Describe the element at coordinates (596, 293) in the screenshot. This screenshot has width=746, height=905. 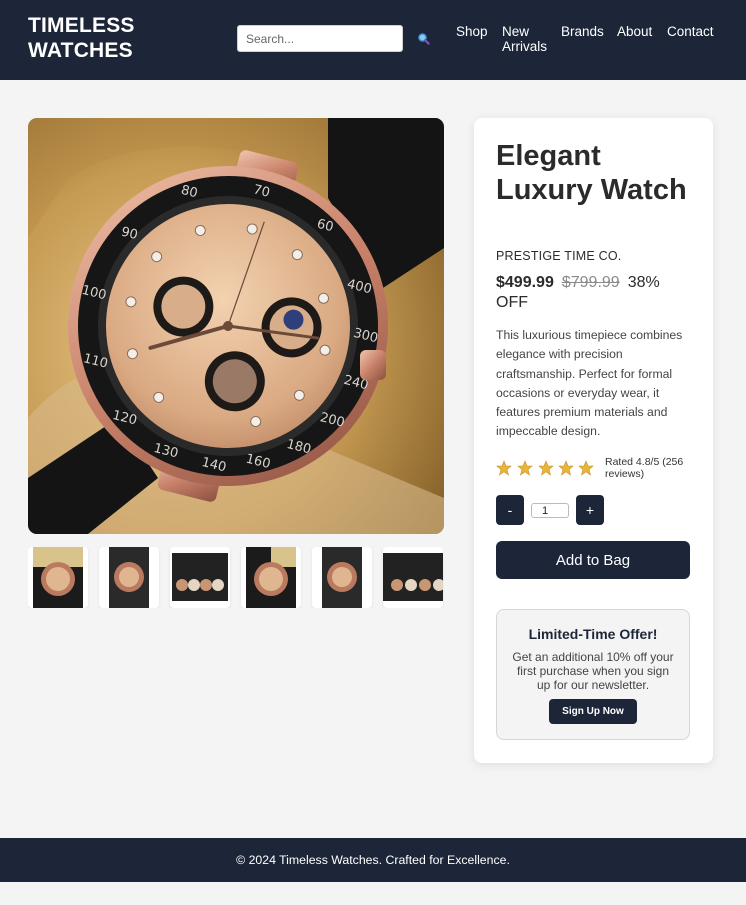
I see `price-row: $499.99 $799.99 38% OFF` at that location.